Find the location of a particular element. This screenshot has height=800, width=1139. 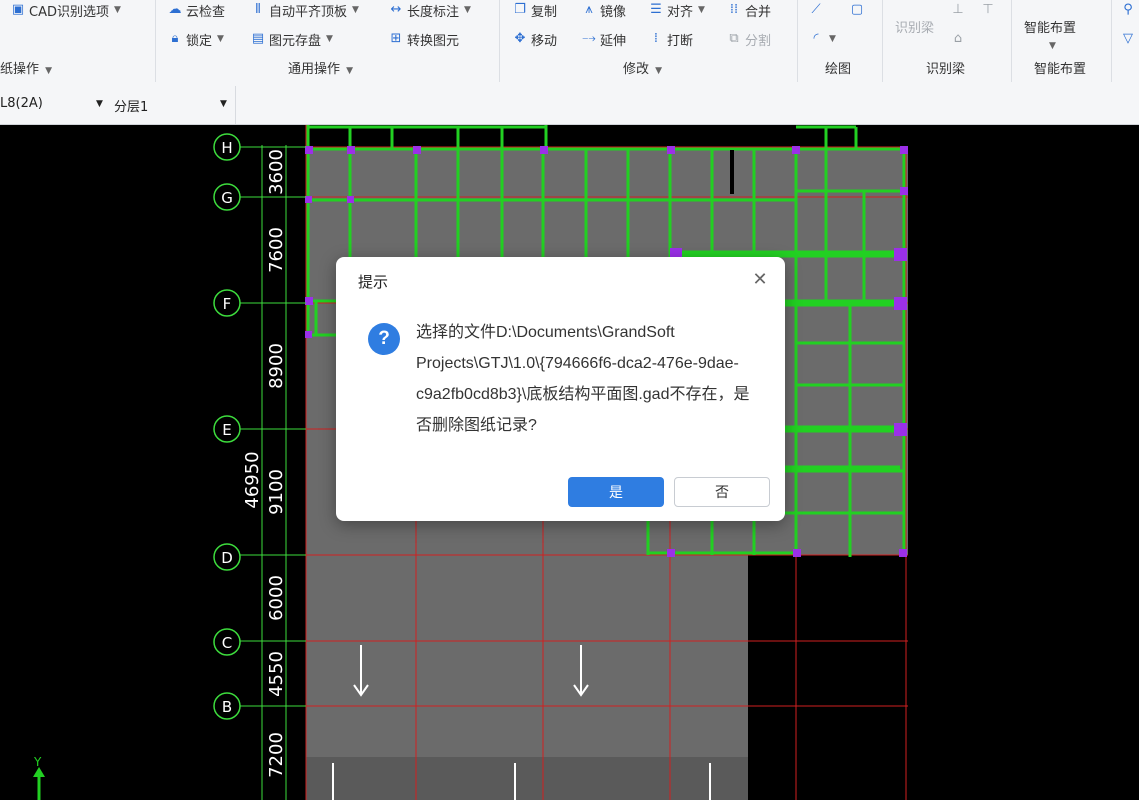

move-icon: ✥ is located at coordinates (520, 38).